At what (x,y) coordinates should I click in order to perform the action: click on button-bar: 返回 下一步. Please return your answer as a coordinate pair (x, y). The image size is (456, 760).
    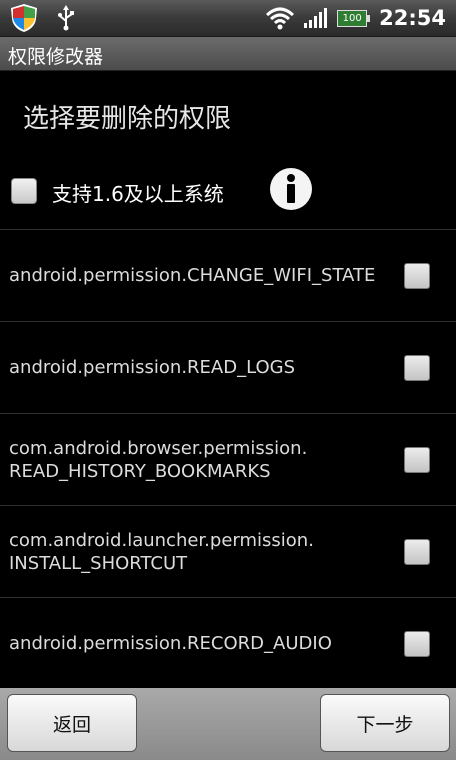
    Looking at the image, I should click on (228, 724).